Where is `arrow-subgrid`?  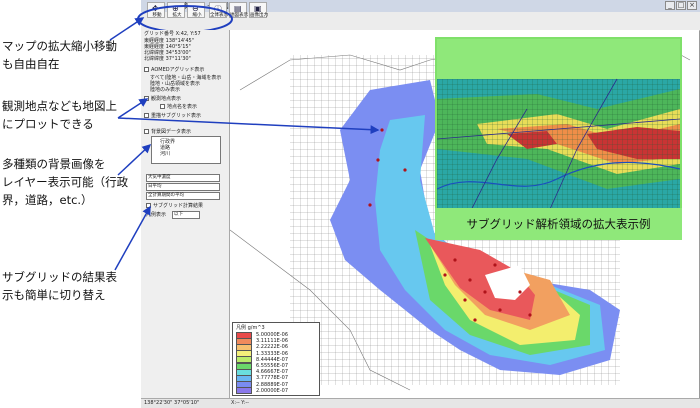
arrow-subgrid is located at coordinates (132, 238).